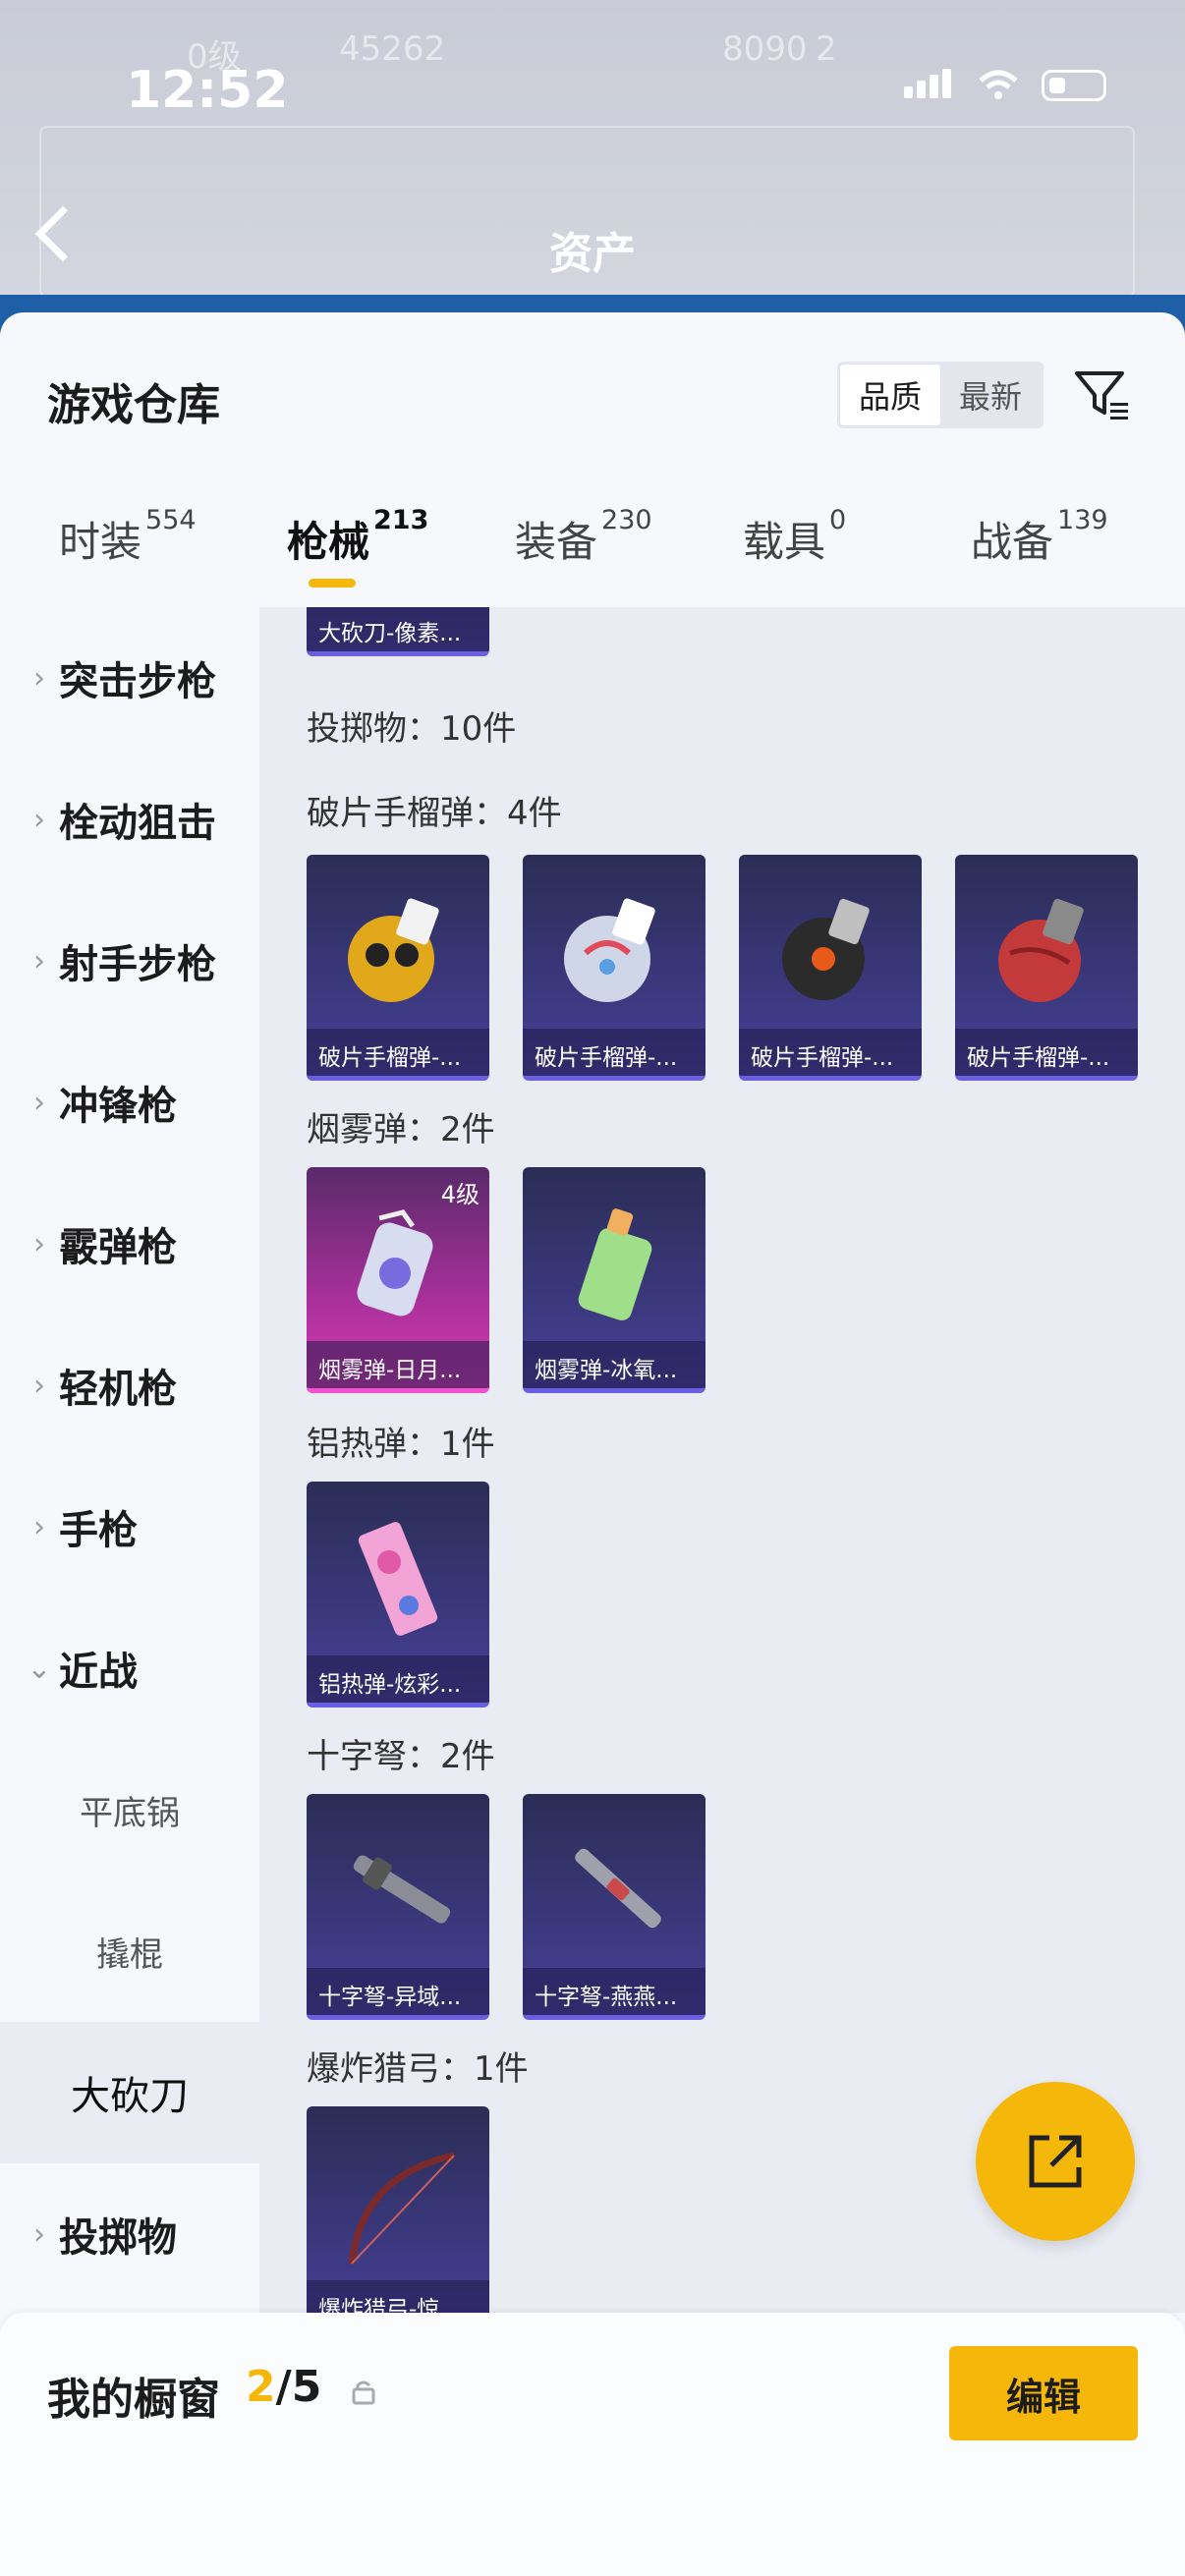 This screenshot has height=2576, width=1185. Describe the element at coordinates (765, 49) in the screenshot. I see `ghost-value: 8090` at that location.